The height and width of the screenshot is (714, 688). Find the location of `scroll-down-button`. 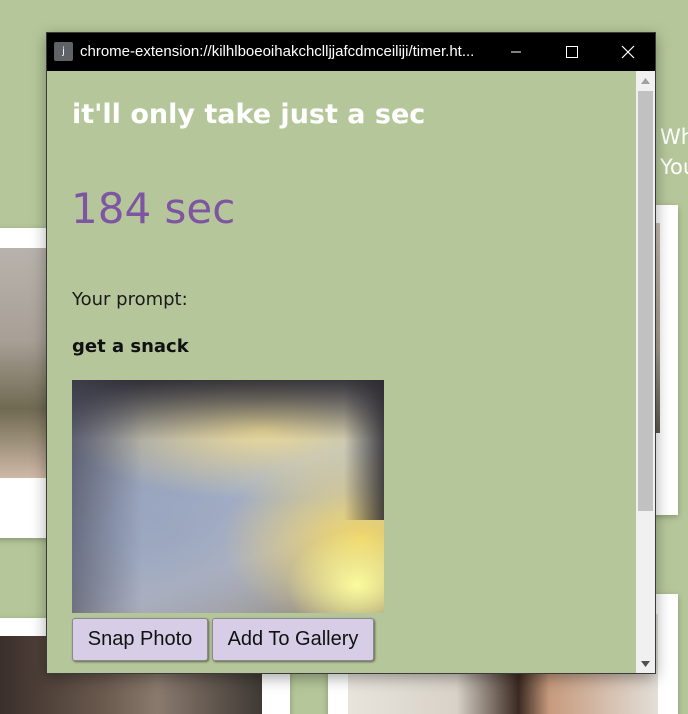

scroll-down-button is located at coordinates (645, 663).